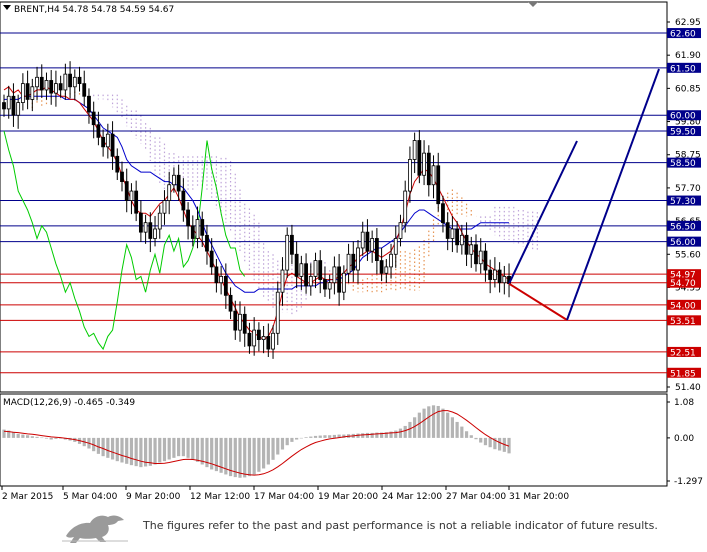 The width and height of the screenshot is (707, 552). What do you see at coordinates (684, 403) in the screenshot?
I see `macd-y-tick-label: 1.08` at bounding box center [684, 403].